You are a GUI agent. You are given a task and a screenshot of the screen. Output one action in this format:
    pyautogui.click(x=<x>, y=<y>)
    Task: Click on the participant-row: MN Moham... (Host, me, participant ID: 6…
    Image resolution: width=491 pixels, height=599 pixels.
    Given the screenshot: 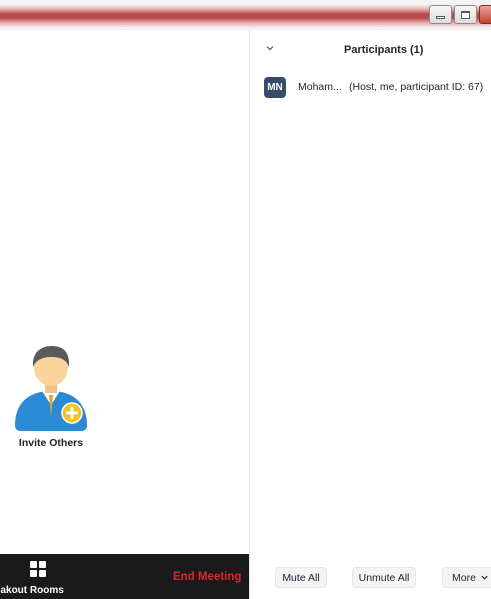 What is the action you would take?
    pyautogui.click(x=377, y=88)
    